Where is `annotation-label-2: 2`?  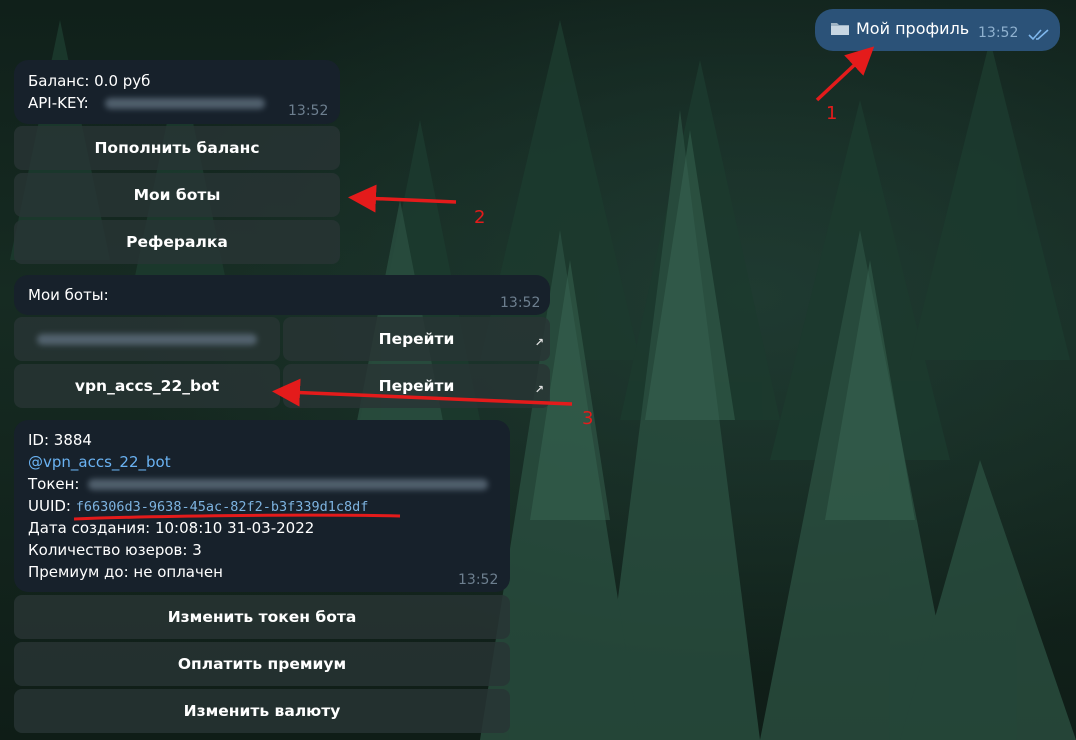 annotation-label-2: 2 is located at coordinates (480, 217).